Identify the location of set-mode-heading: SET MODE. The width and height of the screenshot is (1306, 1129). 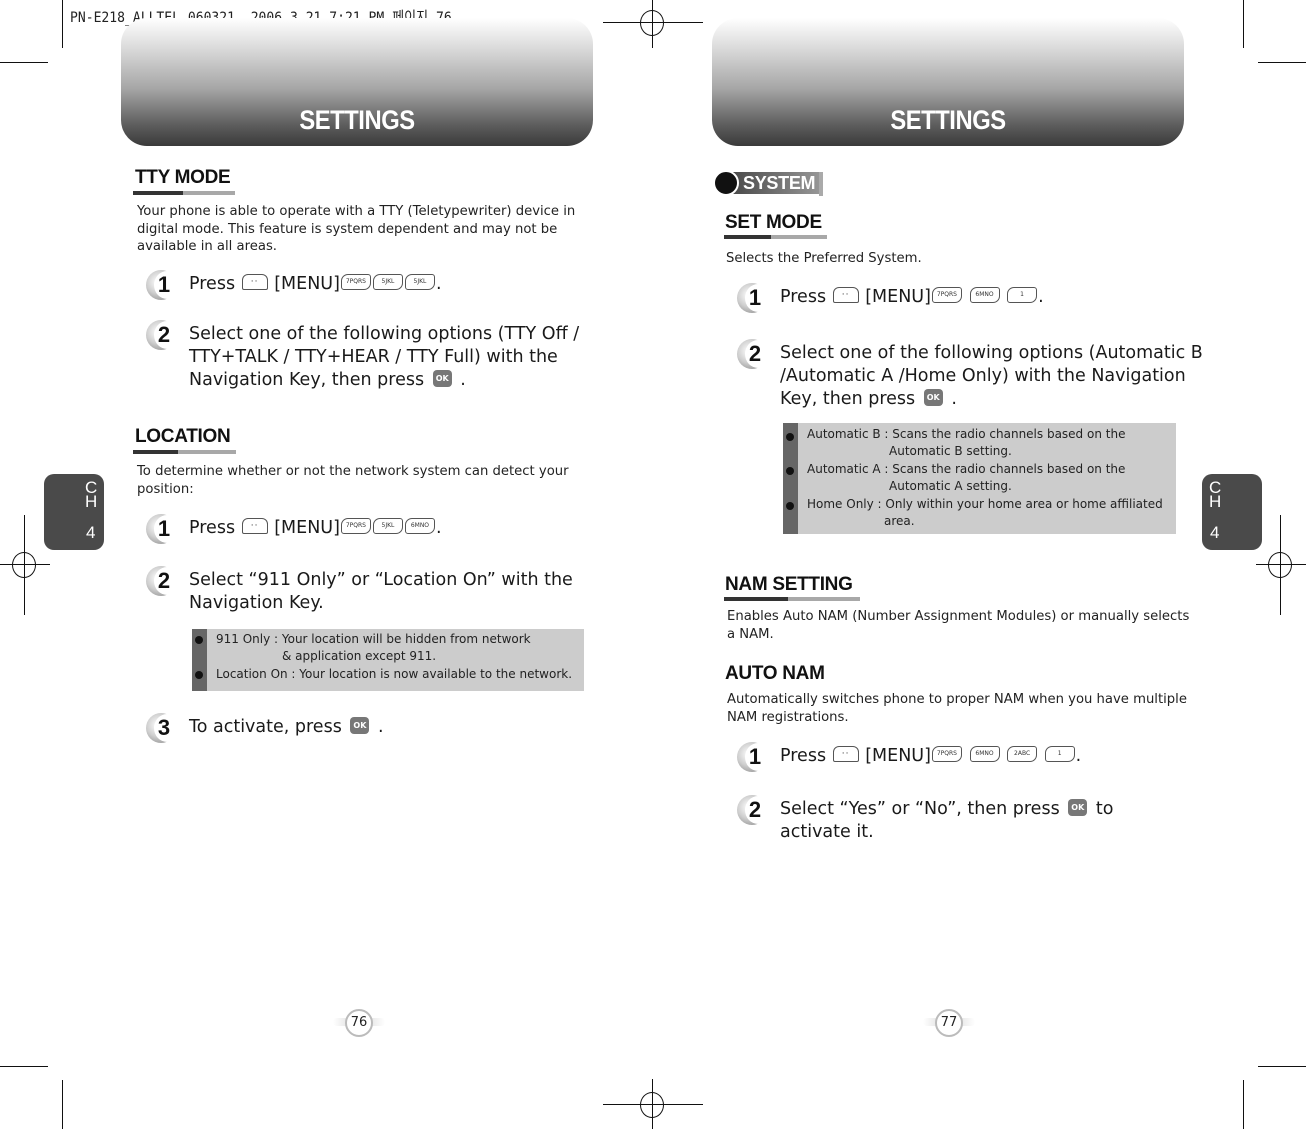
(773, 222).